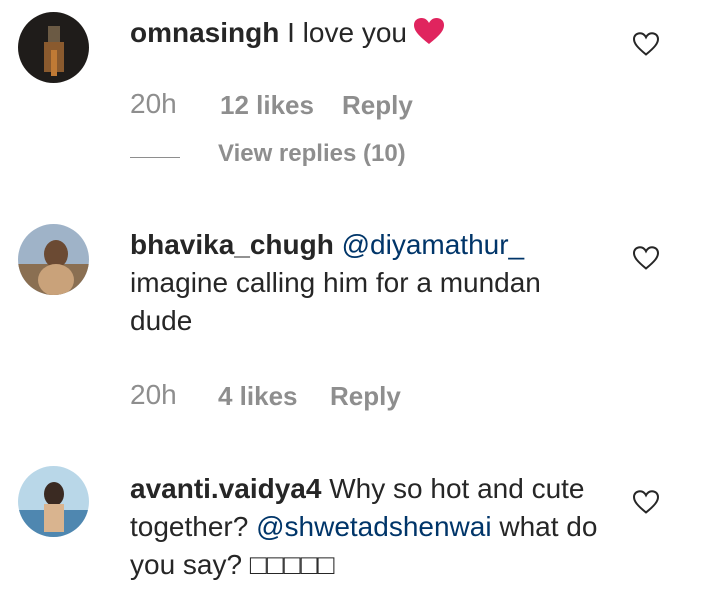 The image size is (725, 600). What do you see at coordinates (204, 32) in the screenshot?
I see `comment-username: omnasingh` at bounding box center [204, 32].